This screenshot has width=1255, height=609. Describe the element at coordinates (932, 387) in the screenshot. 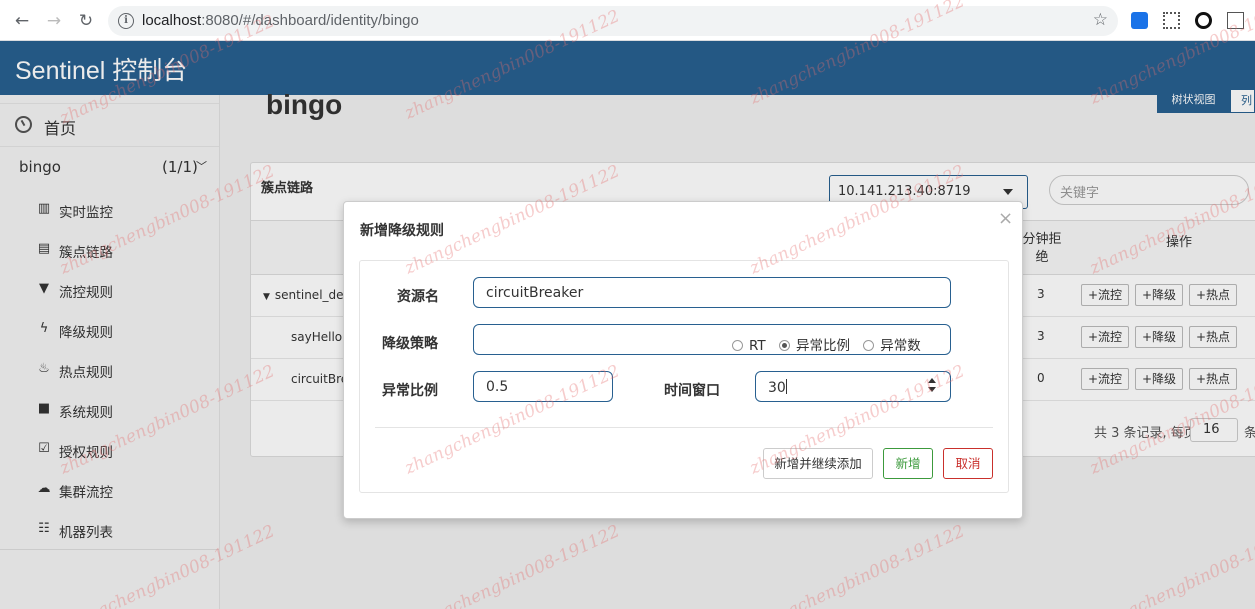

I see `spinner-icon` at that location.